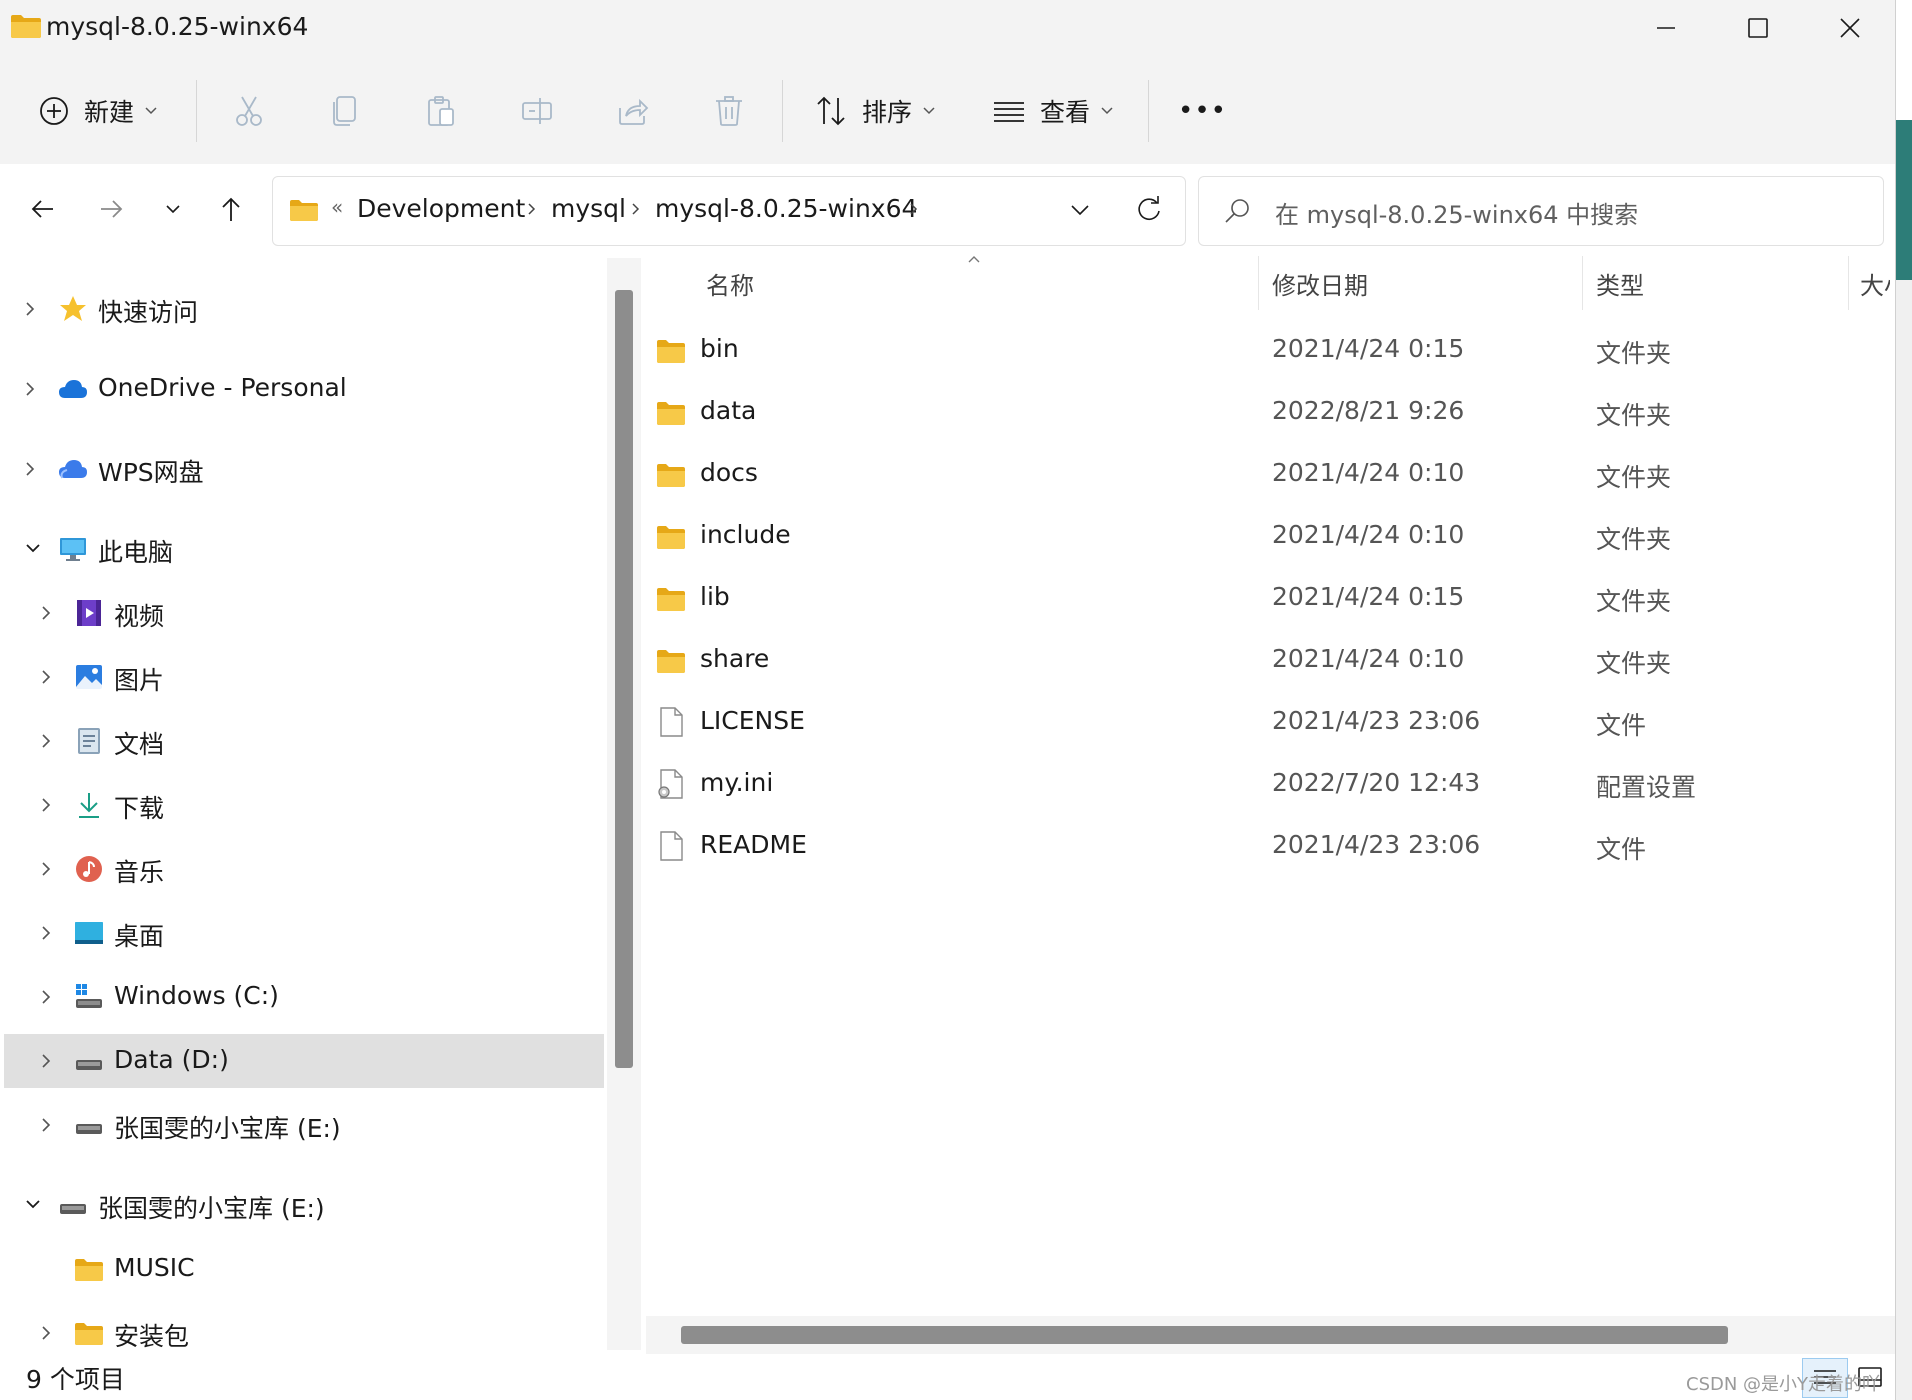 The width and height of the screenshot is (1912, 1400). What do you see at coordinates (304, 1205) in the screenshot?
I see `sidebar-item-drive-e-root: 张国雯的小宝库 (E:)` at bounding box center [304, 1205].